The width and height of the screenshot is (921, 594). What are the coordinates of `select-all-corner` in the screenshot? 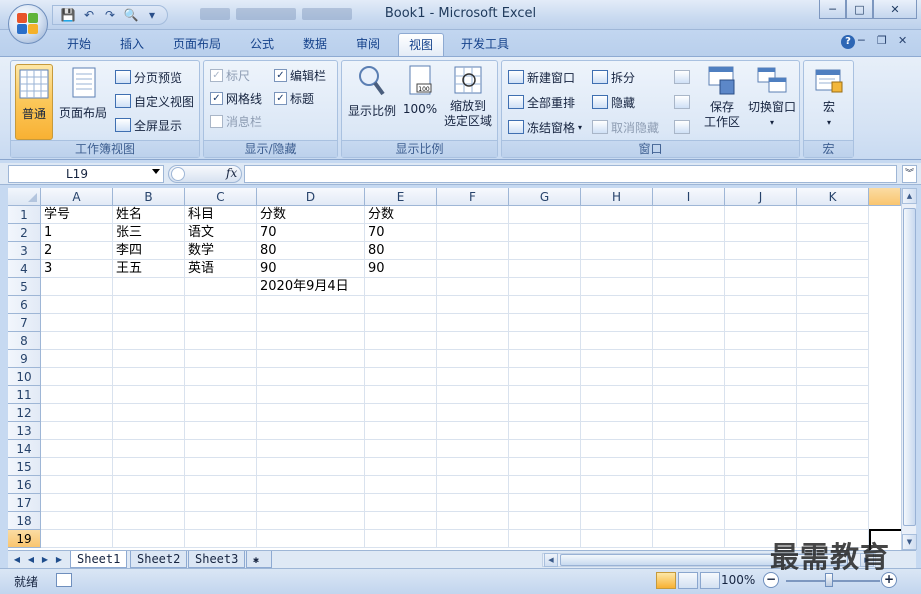 It's located at (24, 197).